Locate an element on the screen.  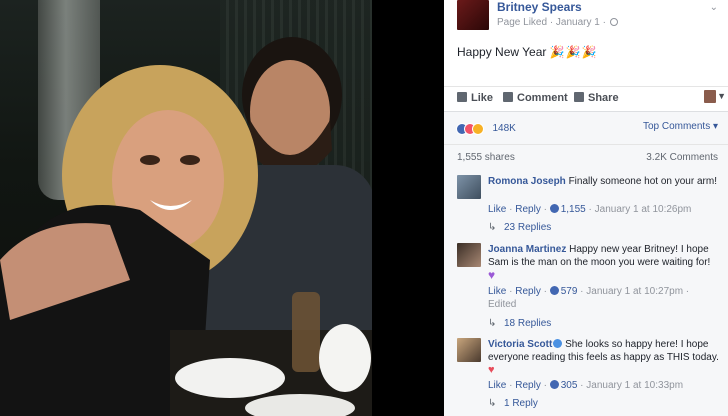
share-arrow-icon is located at coordinates (579, 97).